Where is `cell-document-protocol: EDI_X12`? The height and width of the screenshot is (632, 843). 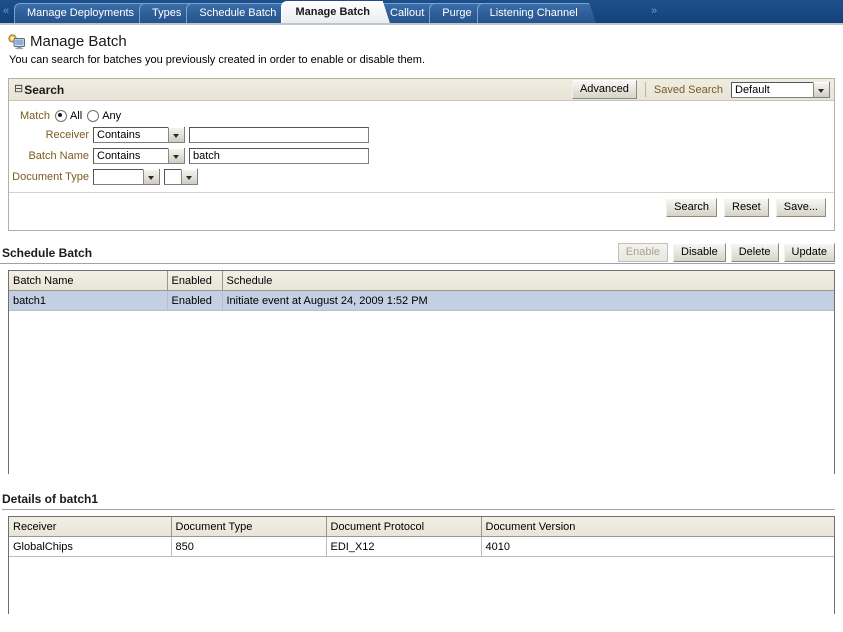
cell-document-protocol: EDI_X12 is located at coordinates (404, 546).